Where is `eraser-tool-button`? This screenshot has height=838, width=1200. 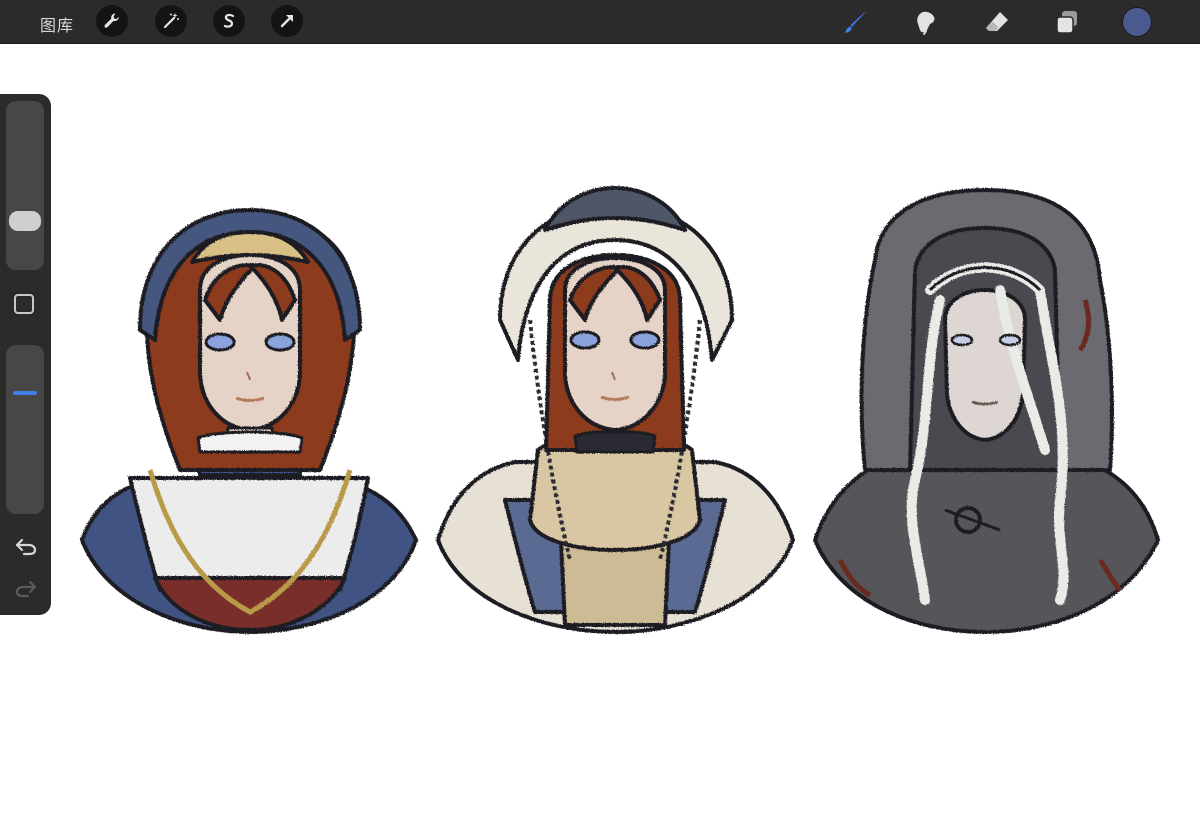 eraser-tool-button is located at coordinates (997, 22).